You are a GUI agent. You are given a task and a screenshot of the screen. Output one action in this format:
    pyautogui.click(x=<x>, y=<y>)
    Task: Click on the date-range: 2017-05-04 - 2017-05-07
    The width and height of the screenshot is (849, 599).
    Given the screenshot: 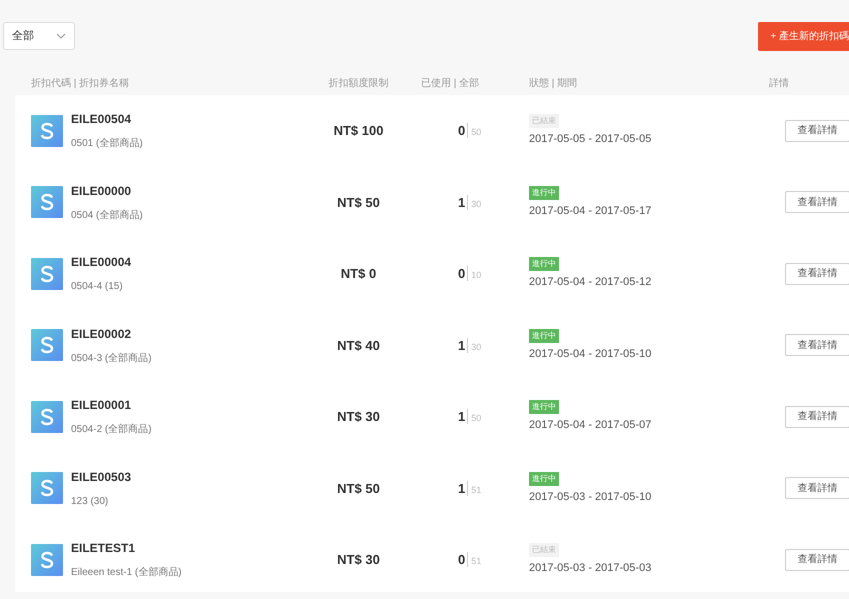 What is the action you would take?
    pyautogui.click(x=590, y=425)
    